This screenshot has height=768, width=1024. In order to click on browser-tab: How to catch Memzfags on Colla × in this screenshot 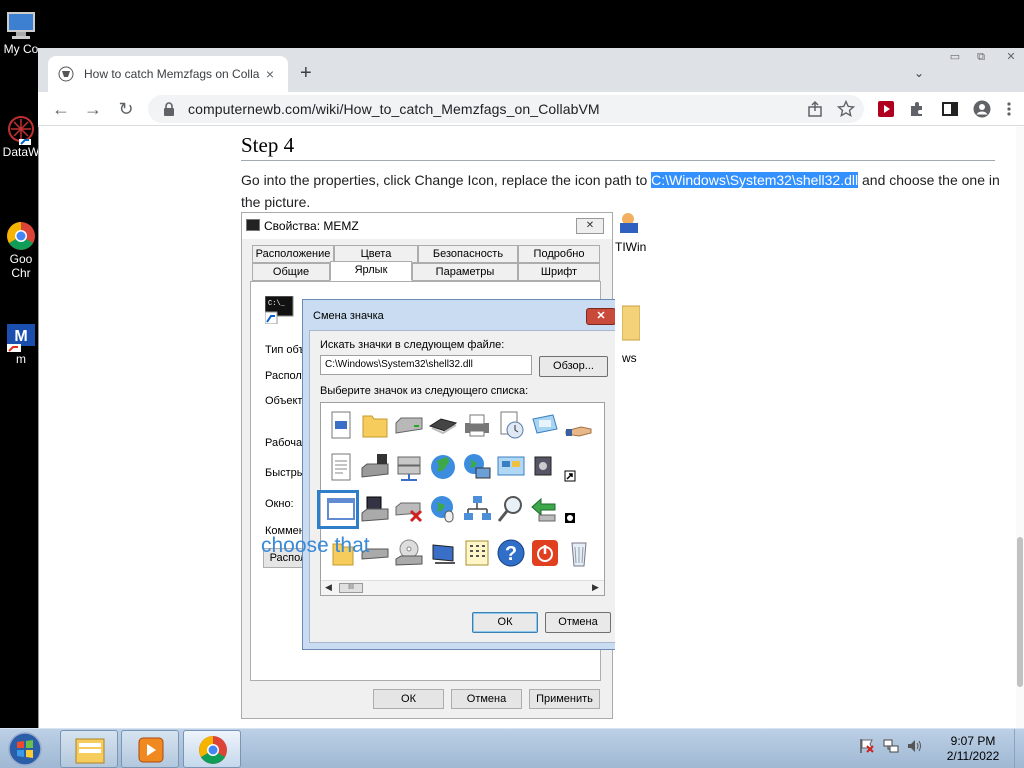, I will do `click(168, 74)`.